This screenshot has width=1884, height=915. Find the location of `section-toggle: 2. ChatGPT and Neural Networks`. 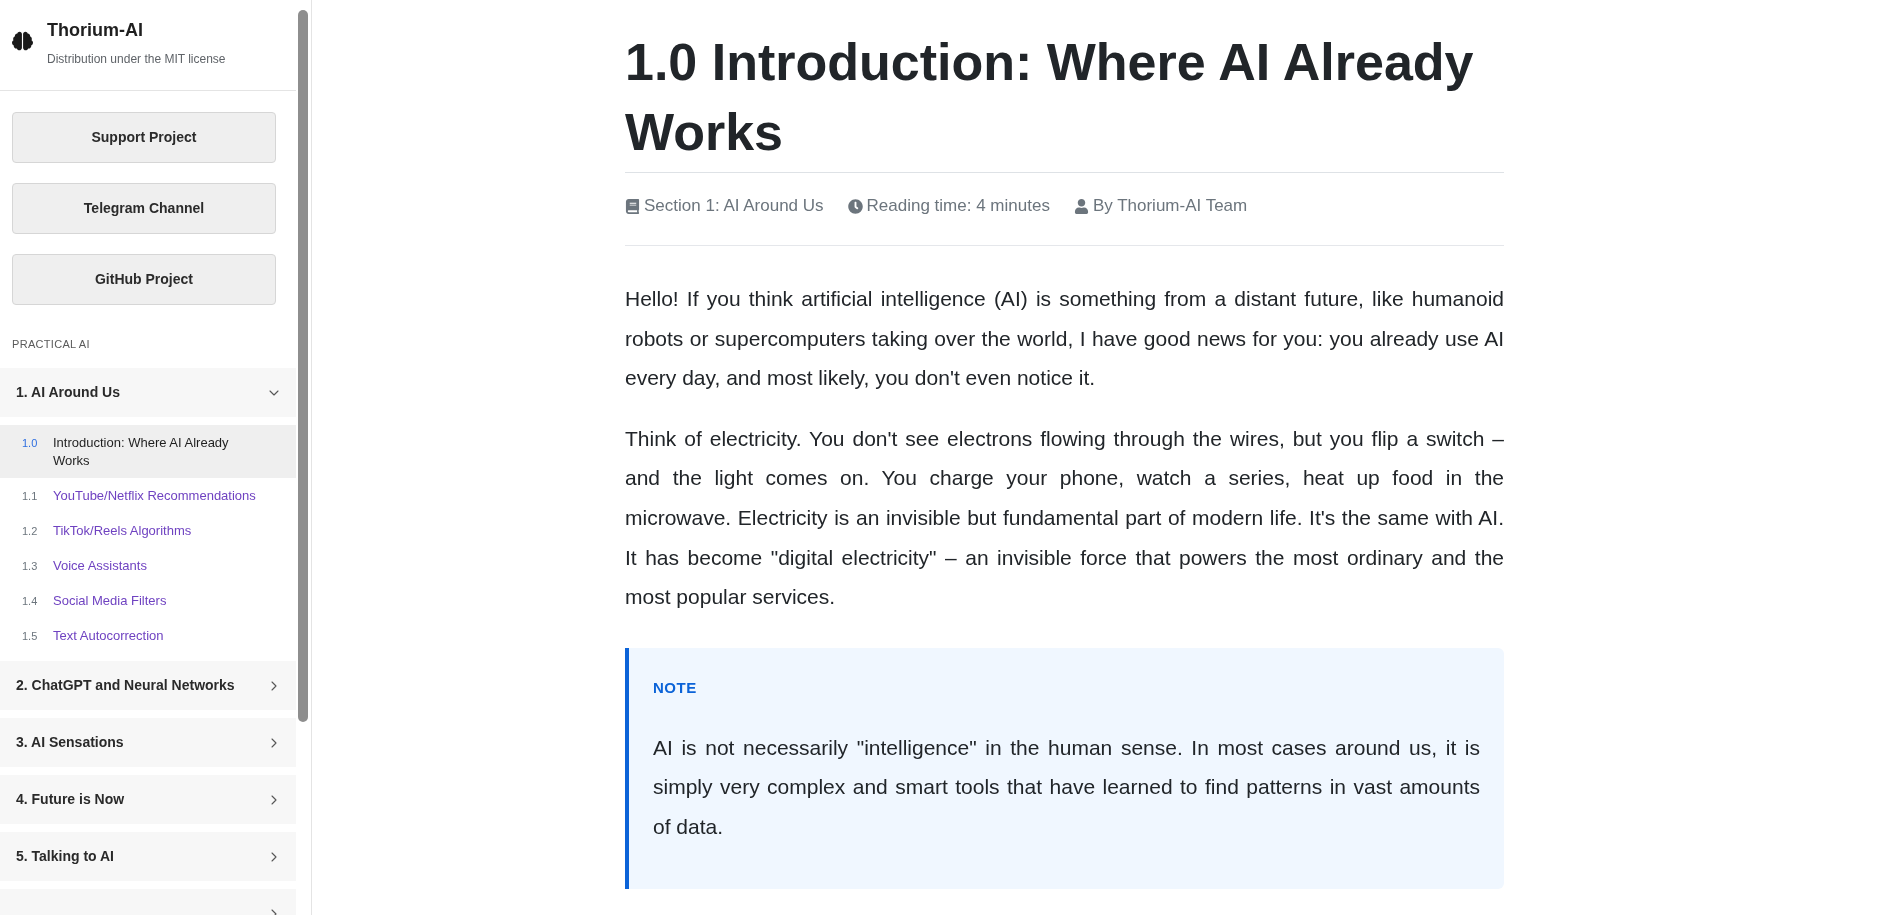

section-toggle: 2. ChatGPT and Neural Networks is located at coordinates (148, 685).